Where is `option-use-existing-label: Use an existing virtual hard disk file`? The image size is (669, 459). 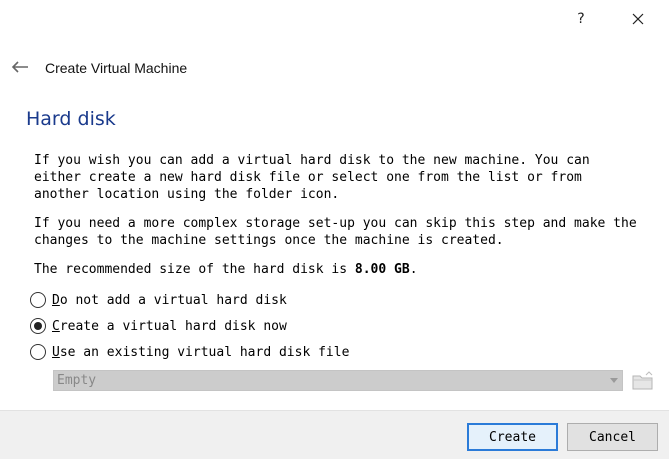 option-use-existing-label: Use an existing virtual hard disk file is located at coordinates (201, 352).